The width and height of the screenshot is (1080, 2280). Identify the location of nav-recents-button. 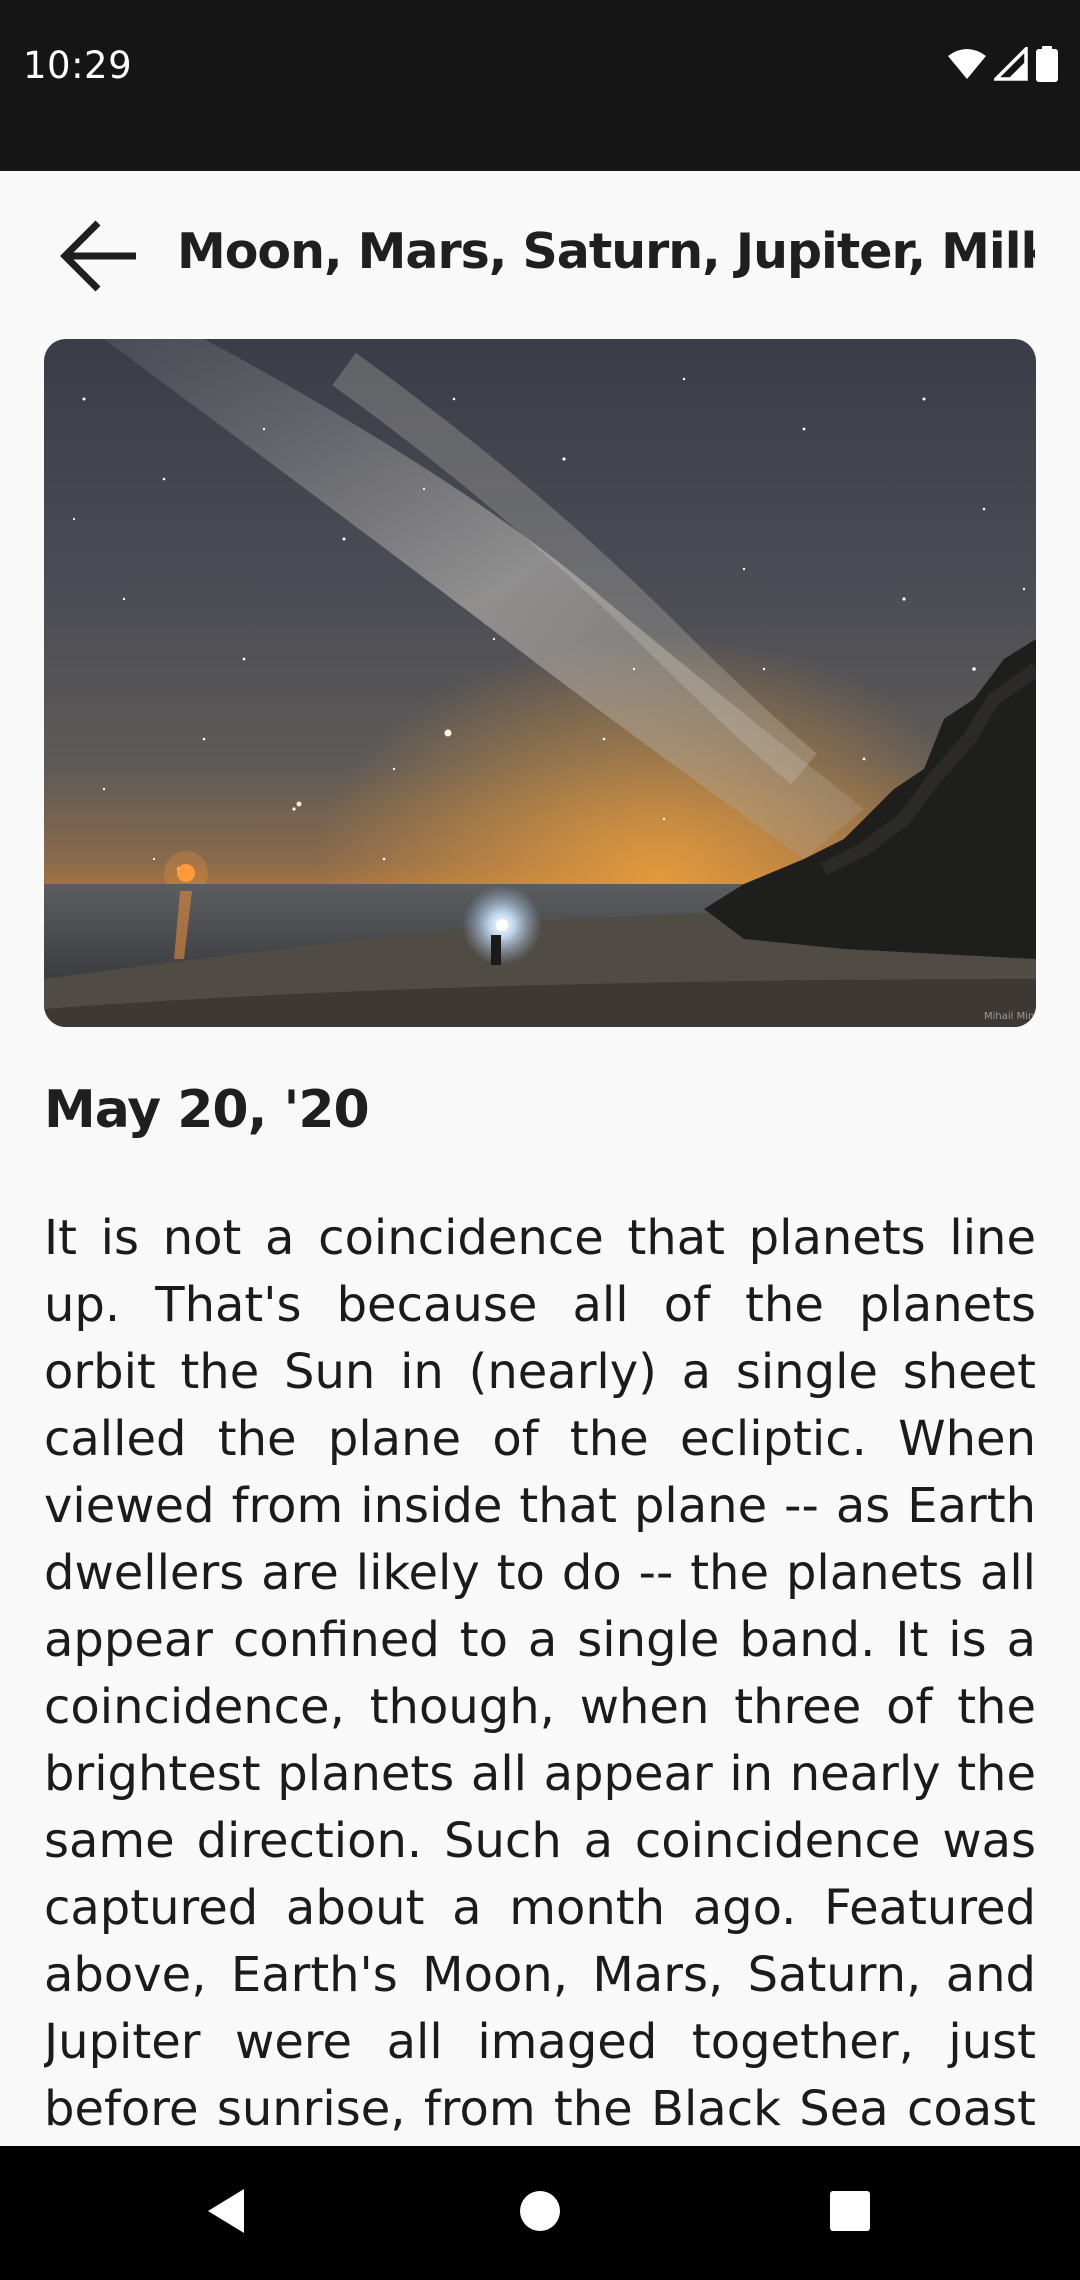
(850, 2213).